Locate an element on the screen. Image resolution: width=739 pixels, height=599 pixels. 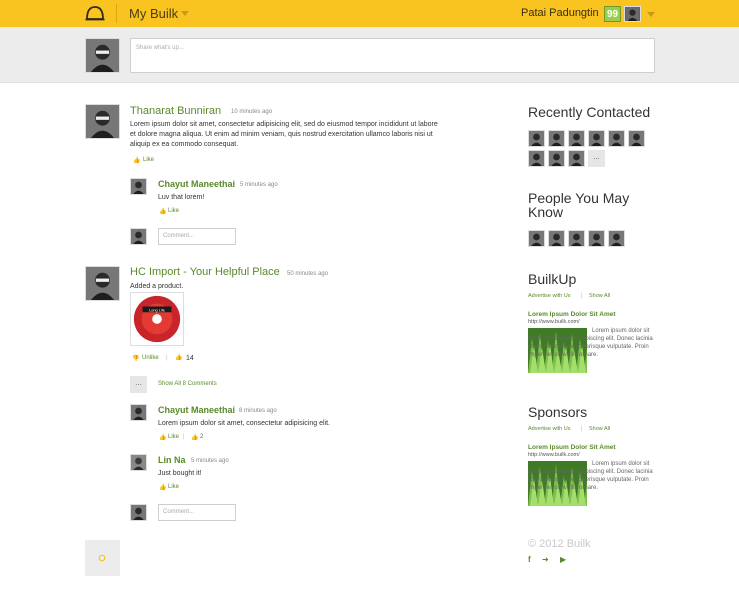
comment-text: Just bought it! is located at coordinates (180, 473).